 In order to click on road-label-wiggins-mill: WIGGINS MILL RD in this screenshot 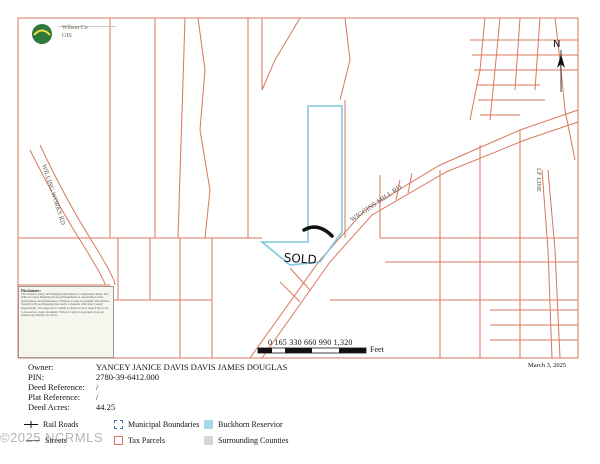, I will do `click(376, 203)`.